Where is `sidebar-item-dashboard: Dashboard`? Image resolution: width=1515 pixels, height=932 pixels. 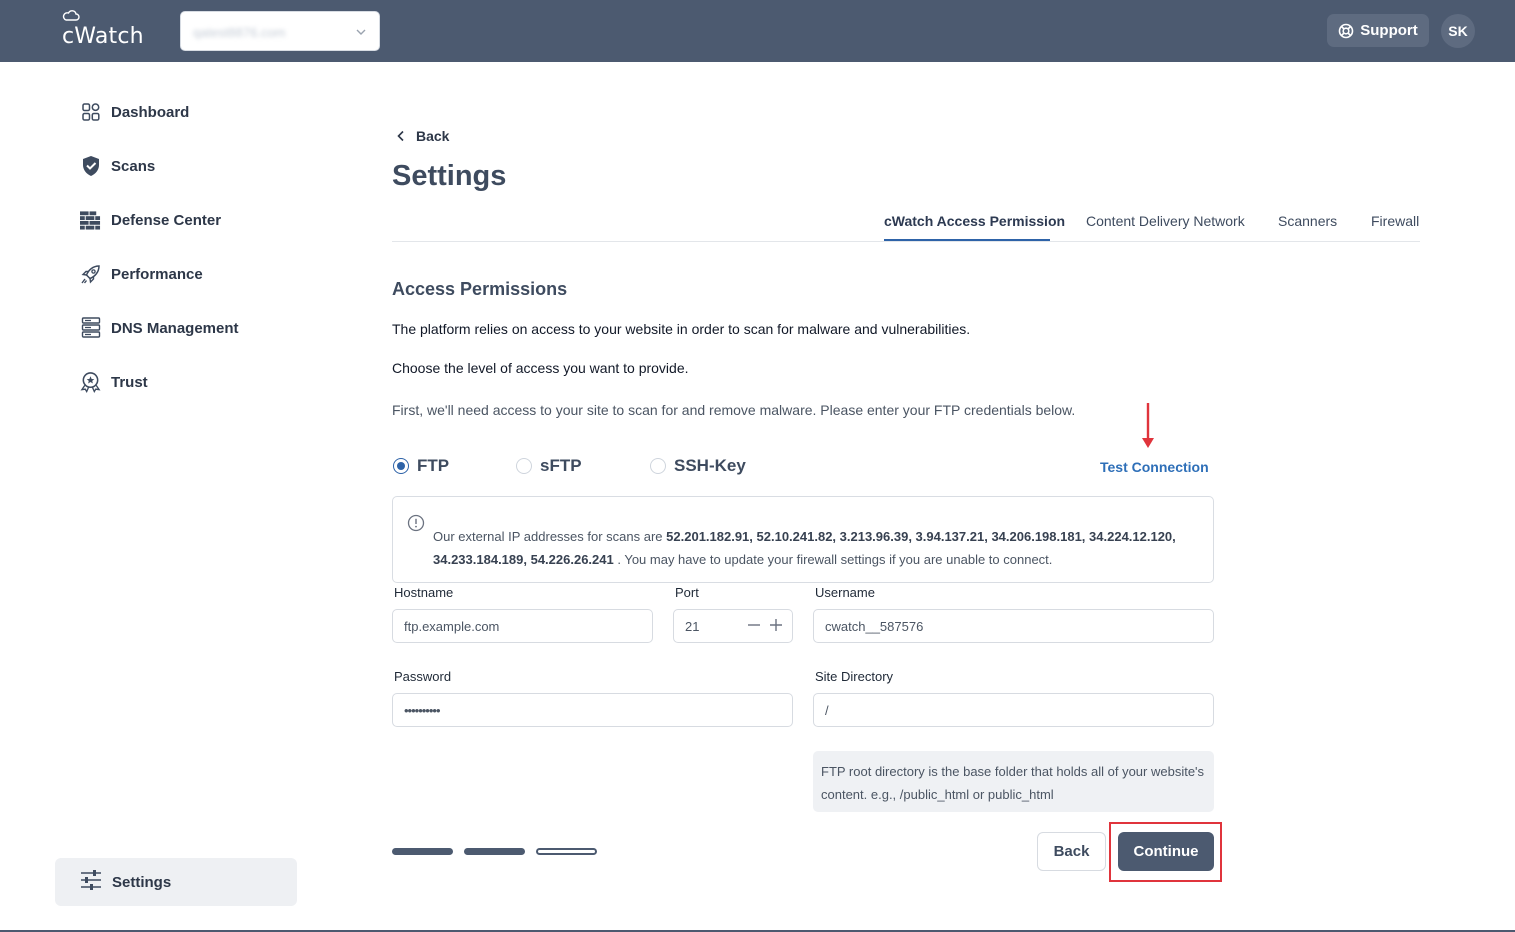
sidebar-item-dashboard: Dashboard is located at coordinates (134, 112).